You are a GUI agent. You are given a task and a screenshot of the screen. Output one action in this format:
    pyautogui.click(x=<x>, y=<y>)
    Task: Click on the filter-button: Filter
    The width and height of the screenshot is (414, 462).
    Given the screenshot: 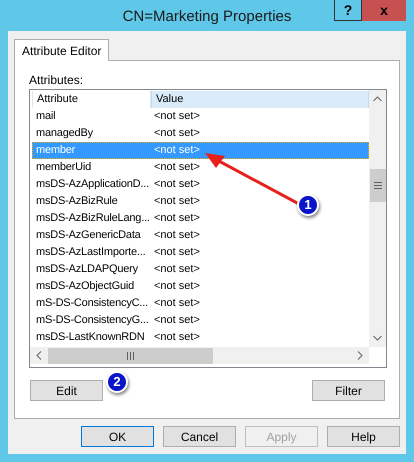 What is the action you would take?
    pyautogui.click(x=348, y=390)
    